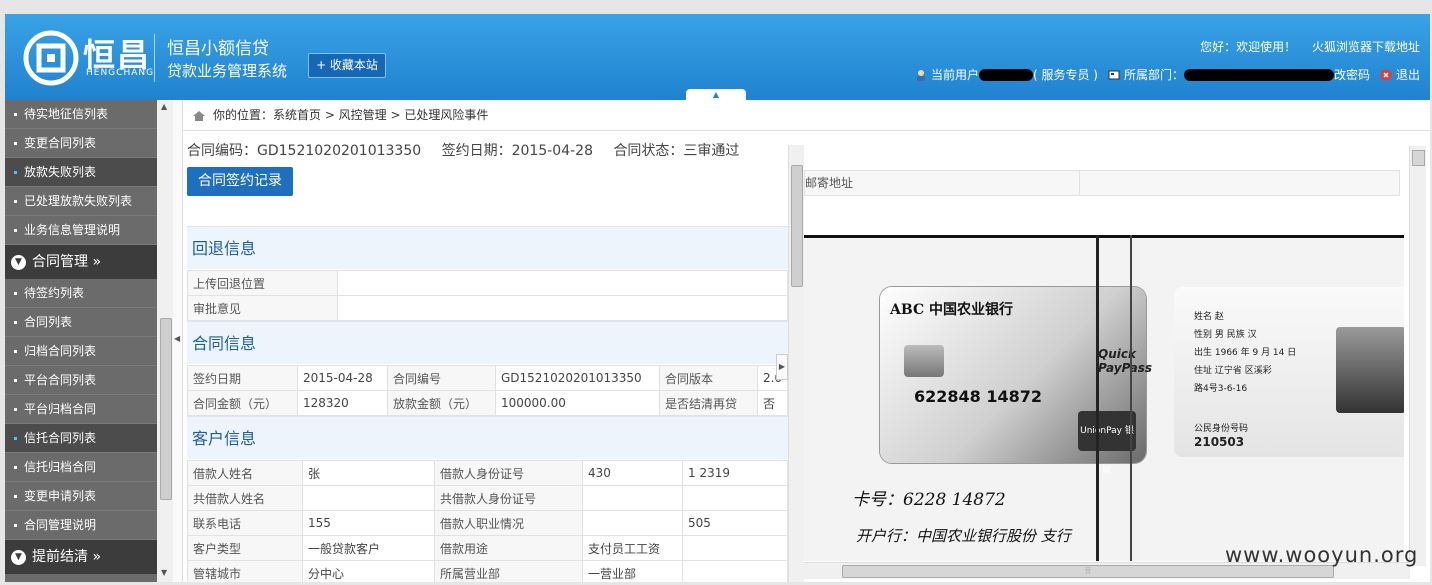 The height and width of the screenshot is (585, 1432). Describe the element at coordinates (806, 115) in the screenshot. I see `breadcrumb: 你的位置：系统首页 > 风控管理 > 已处理风险事件` at that location.